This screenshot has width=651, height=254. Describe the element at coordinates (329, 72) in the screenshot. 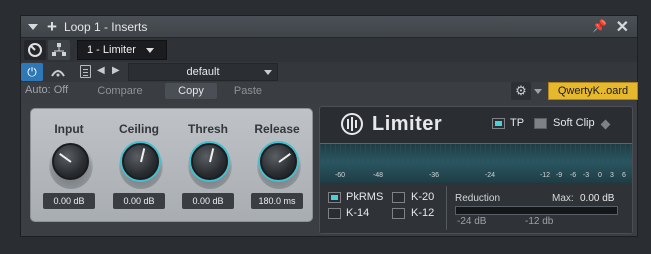

I see `preset-row: ⏻ ◀ ▶ default` at that location.